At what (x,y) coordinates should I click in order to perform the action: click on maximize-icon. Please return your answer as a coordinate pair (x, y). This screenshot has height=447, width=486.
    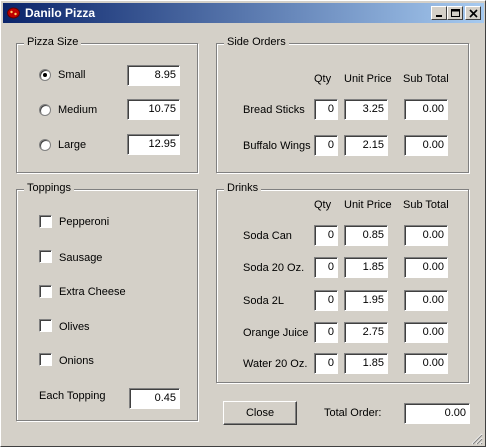
    Looking at the image, I should click on (455, 13).